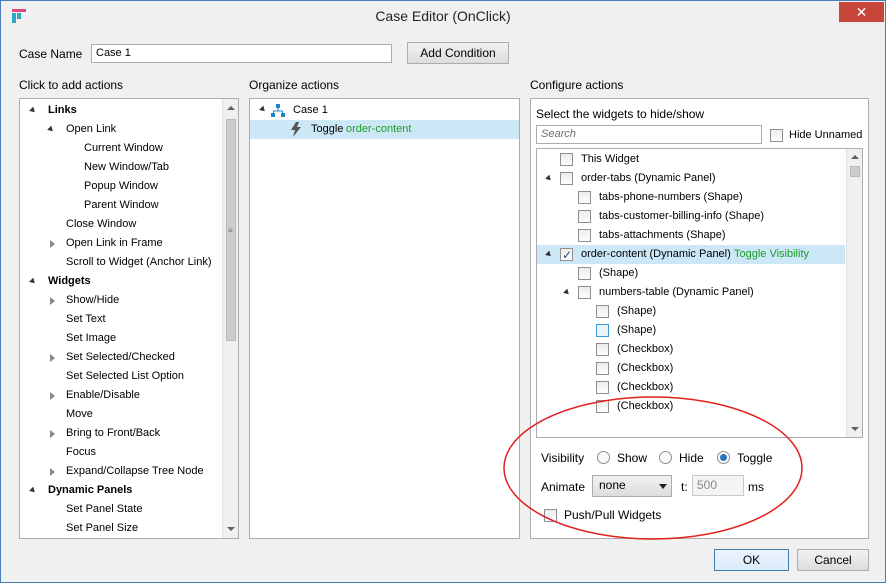 The height and width of the screenshot is (583, 886). I want to click on action-item-label: Set Selected List Option, so click(125, 376).